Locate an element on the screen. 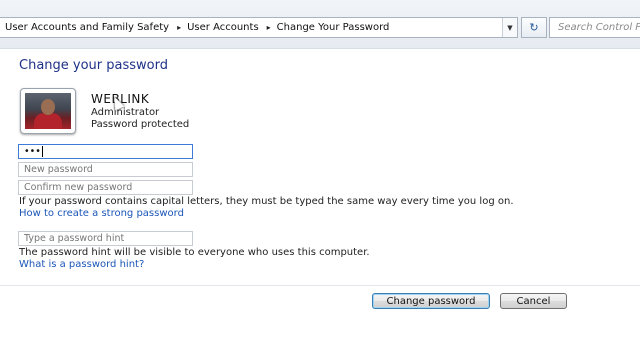  page-title: Change your password is located at coordinates (93, 65).